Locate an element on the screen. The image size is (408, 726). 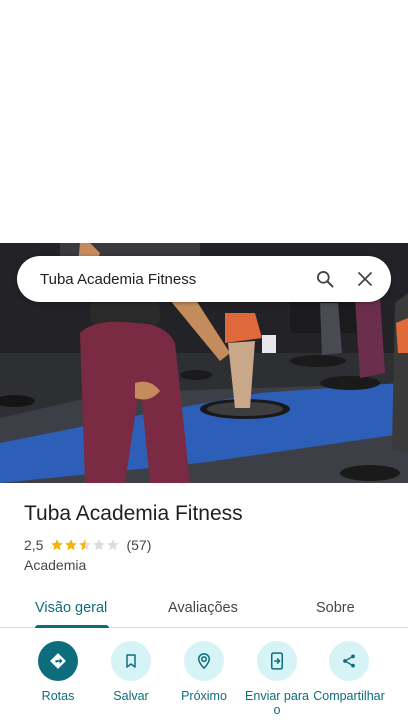
send-to-phone-label: Enviar para o is located at coordinates (277, 703).